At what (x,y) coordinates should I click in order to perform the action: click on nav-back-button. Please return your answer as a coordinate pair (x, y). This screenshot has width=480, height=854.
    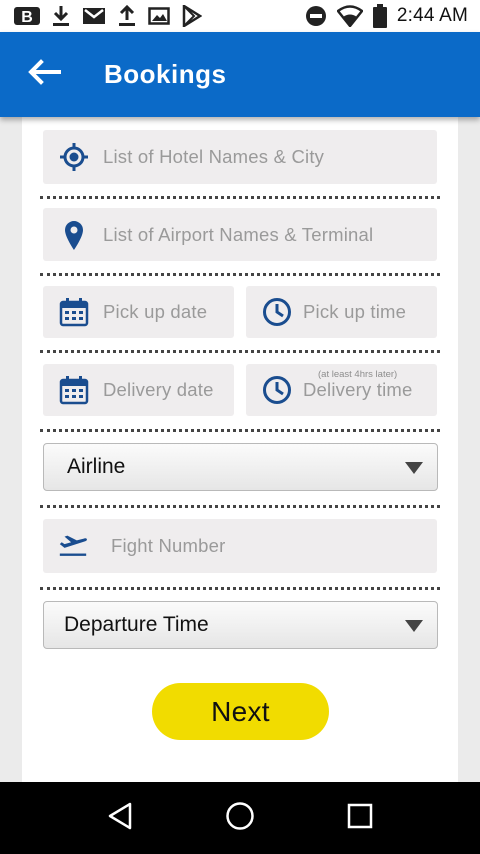
    Looking at the image, I should click on (120, 818).